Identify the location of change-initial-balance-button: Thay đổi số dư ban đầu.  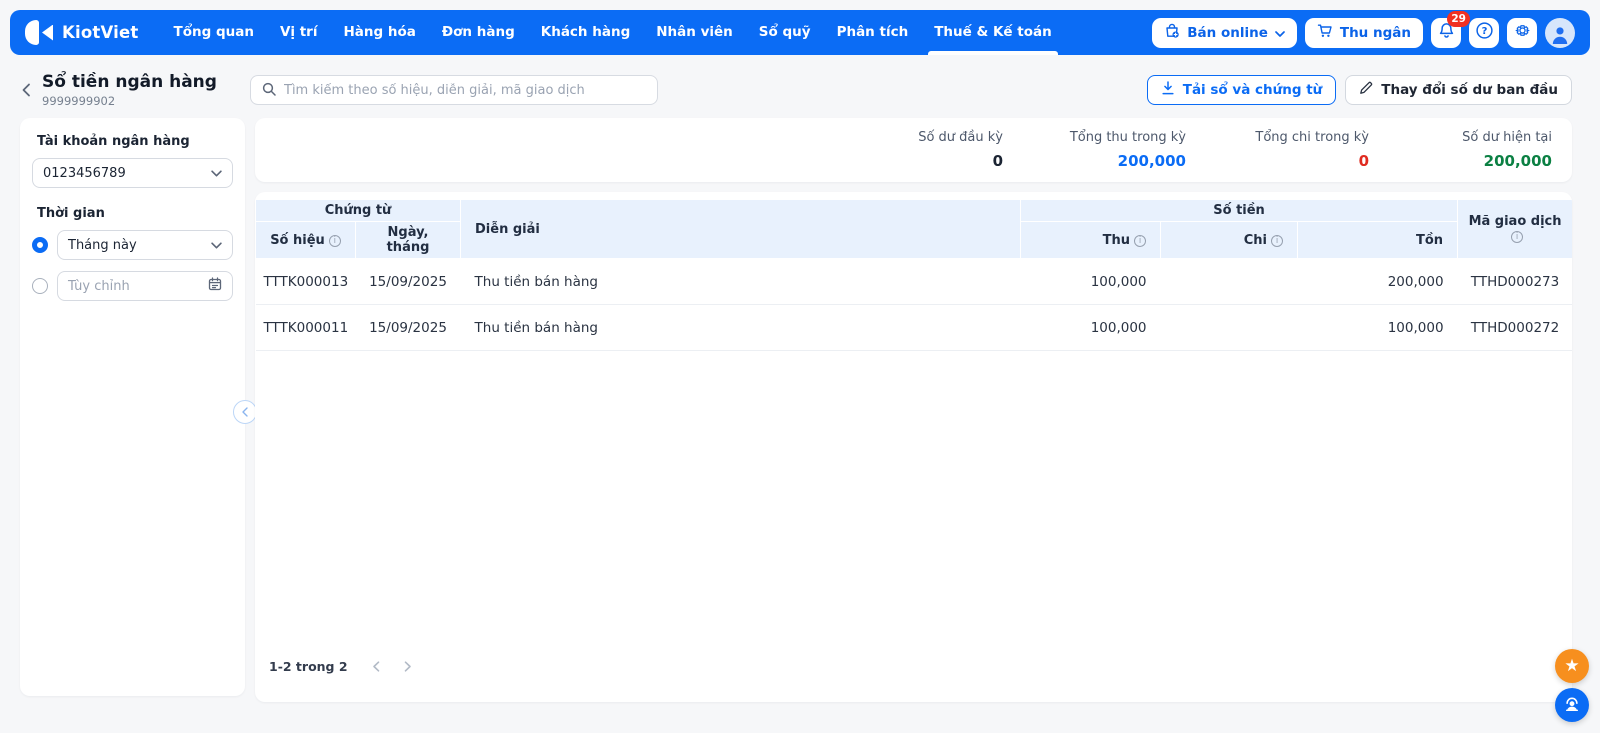
(1458, 90).